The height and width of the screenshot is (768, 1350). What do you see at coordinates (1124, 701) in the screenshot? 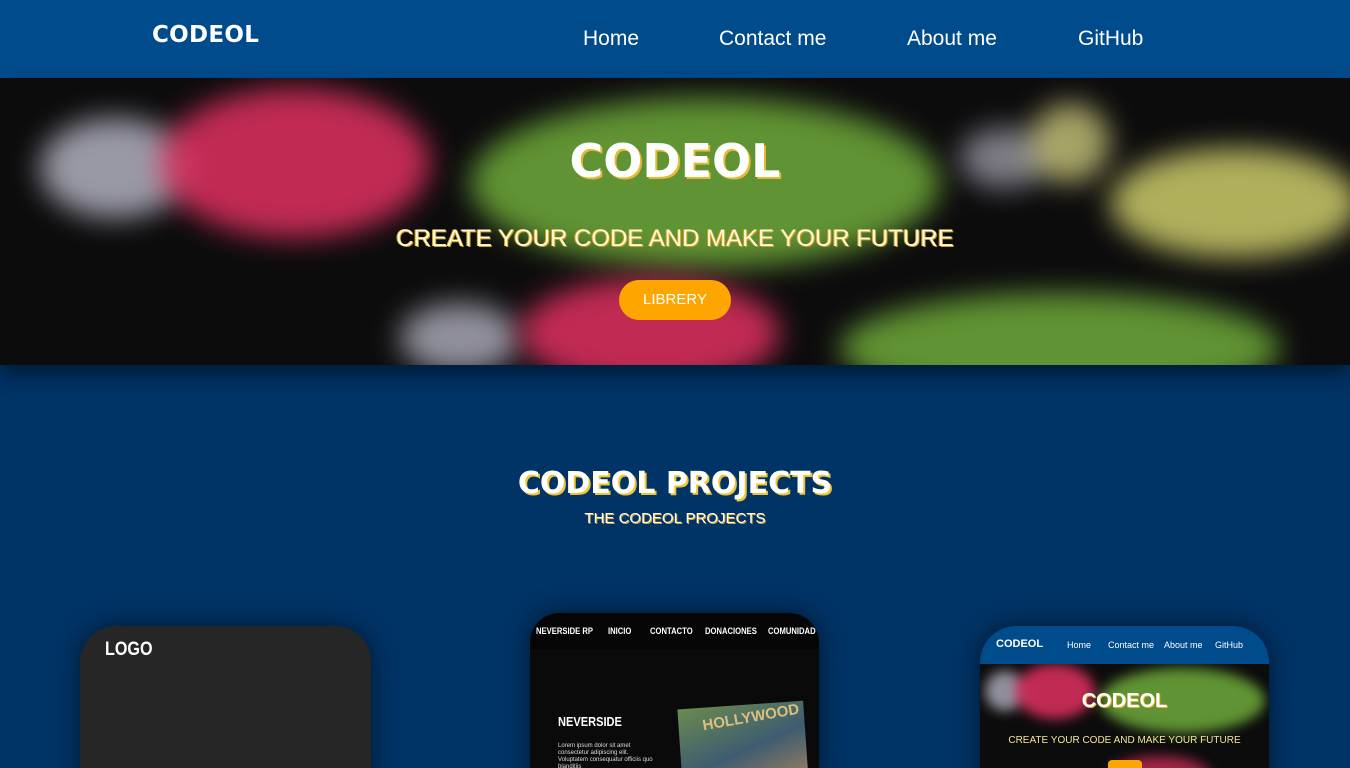
I see `codeol-preview-title: CODEOL` at bounding box center [1124, 701].